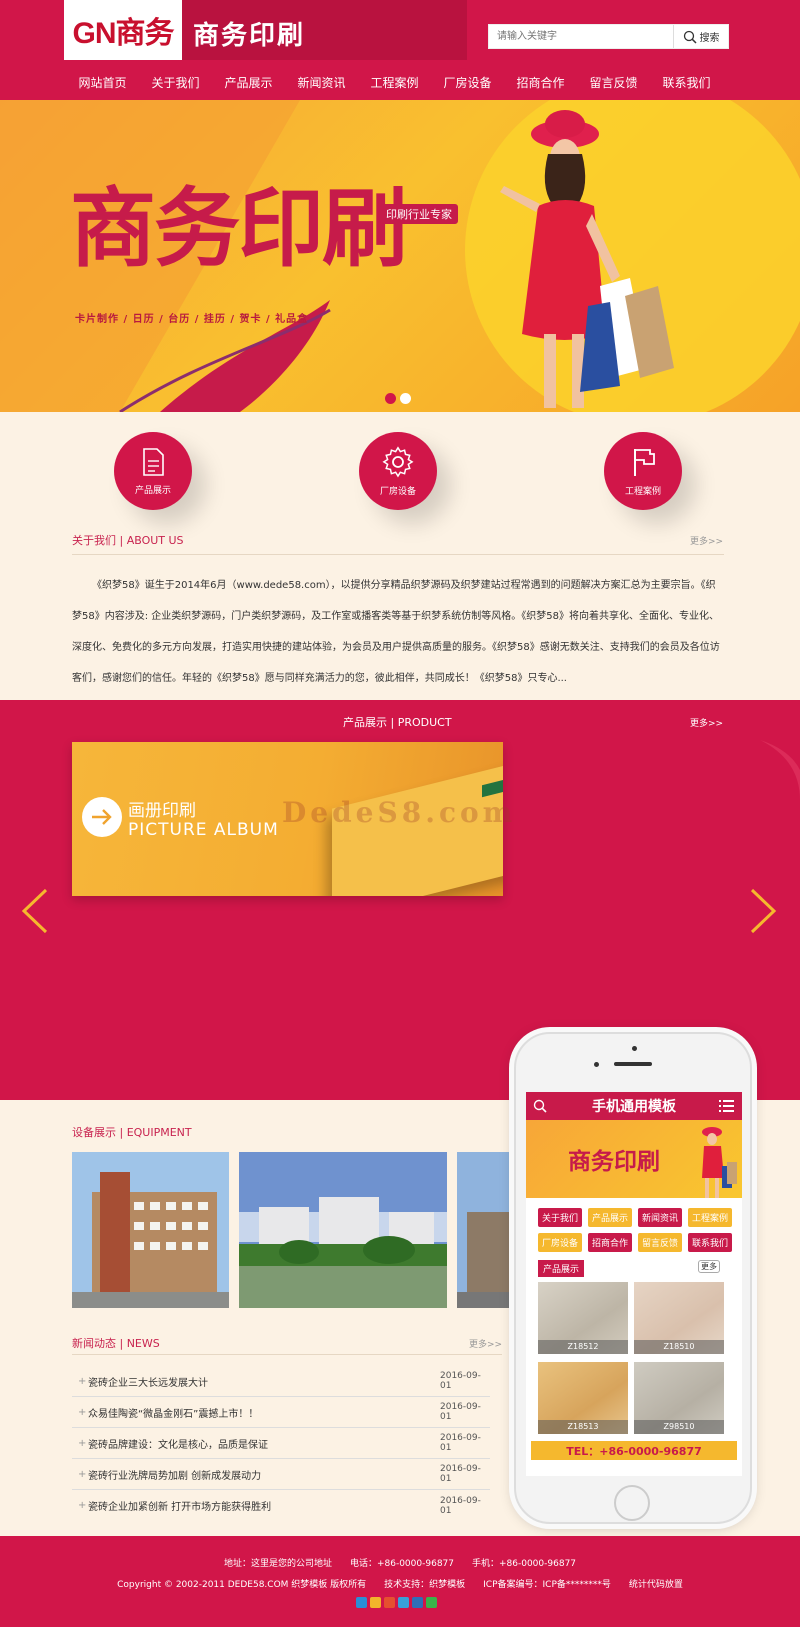  Describe the element at coordinates (178, 1445) in the screenshot. I see `news-item-title: 瓷砖品牌建设：文化是核心，品质是保证` at that location.